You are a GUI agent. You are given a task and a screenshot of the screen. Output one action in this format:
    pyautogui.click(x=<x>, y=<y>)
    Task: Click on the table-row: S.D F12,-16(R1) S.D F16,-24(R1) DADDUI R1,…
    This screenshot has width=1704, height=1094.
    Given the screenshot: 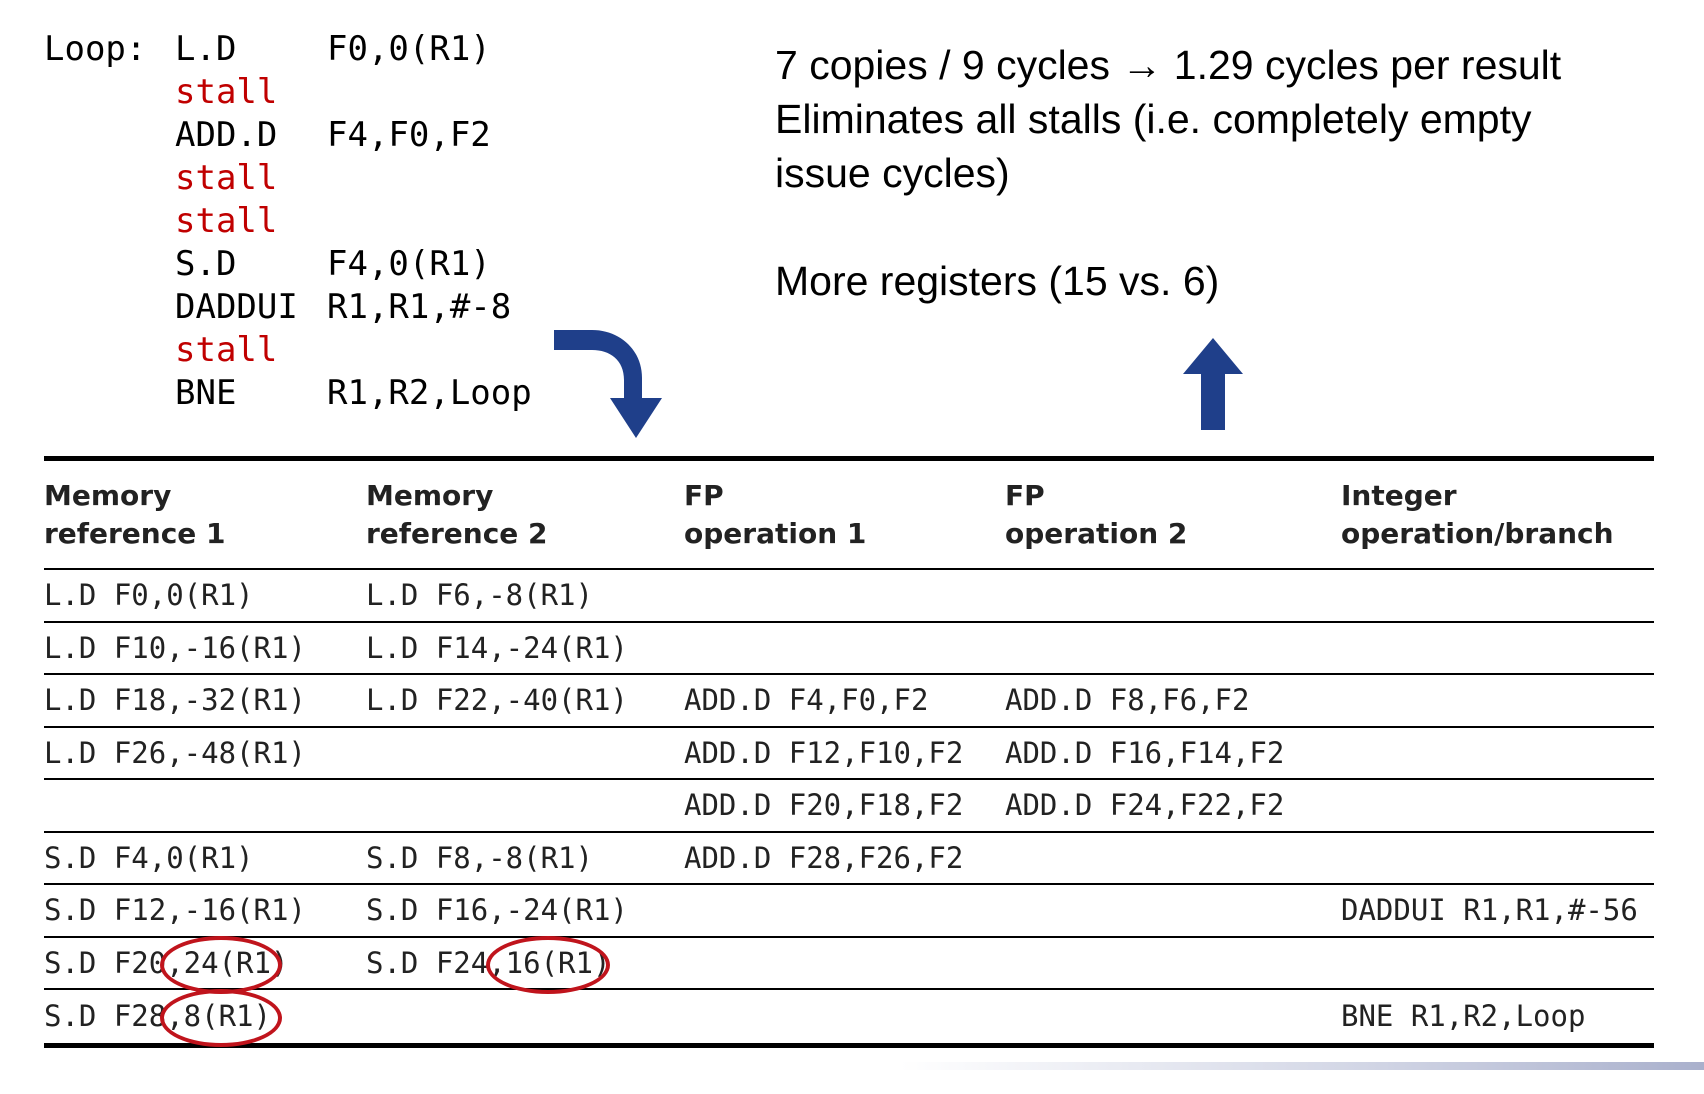 What is the action you would take?
    pyautogui.click(x=849, y=911)
    